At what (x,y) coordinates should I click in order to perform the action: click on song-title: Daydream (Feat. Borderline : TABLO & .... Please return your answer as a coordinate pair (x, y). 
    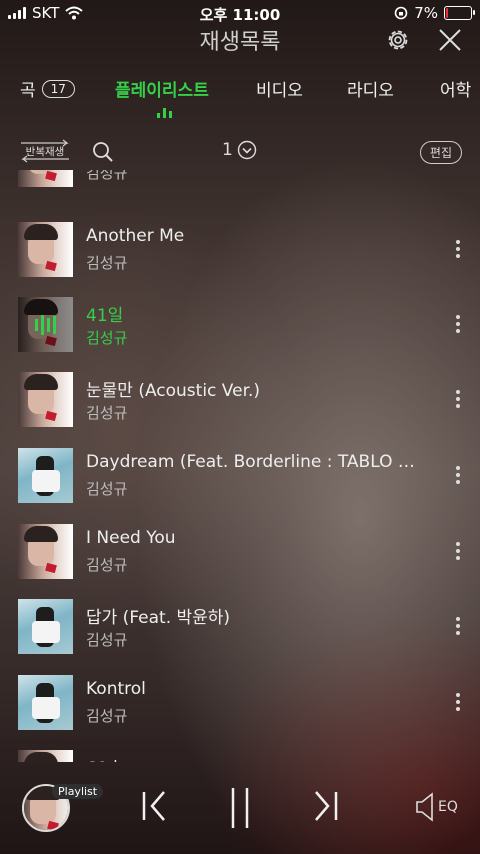
    Looking at the image, I should click on (256, 462).